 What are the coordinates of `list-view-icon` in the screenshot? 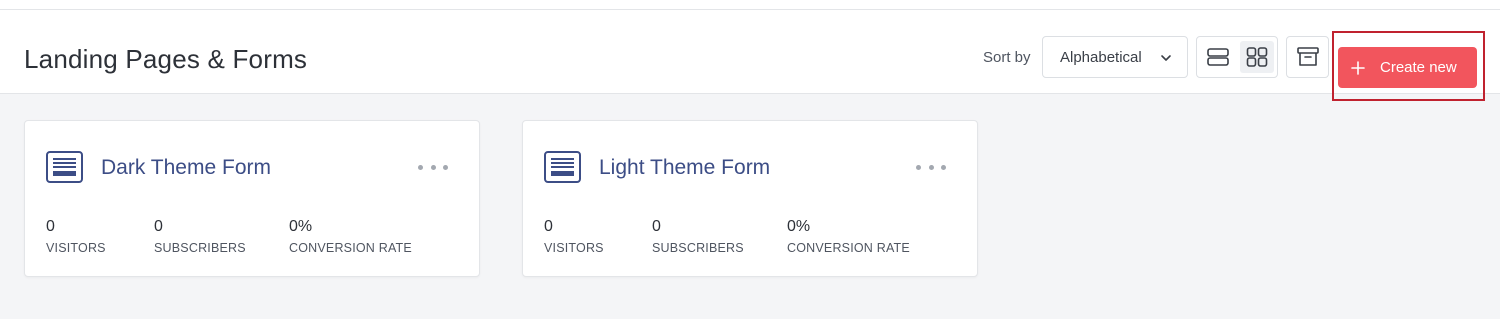 It's located at (1218, 57).